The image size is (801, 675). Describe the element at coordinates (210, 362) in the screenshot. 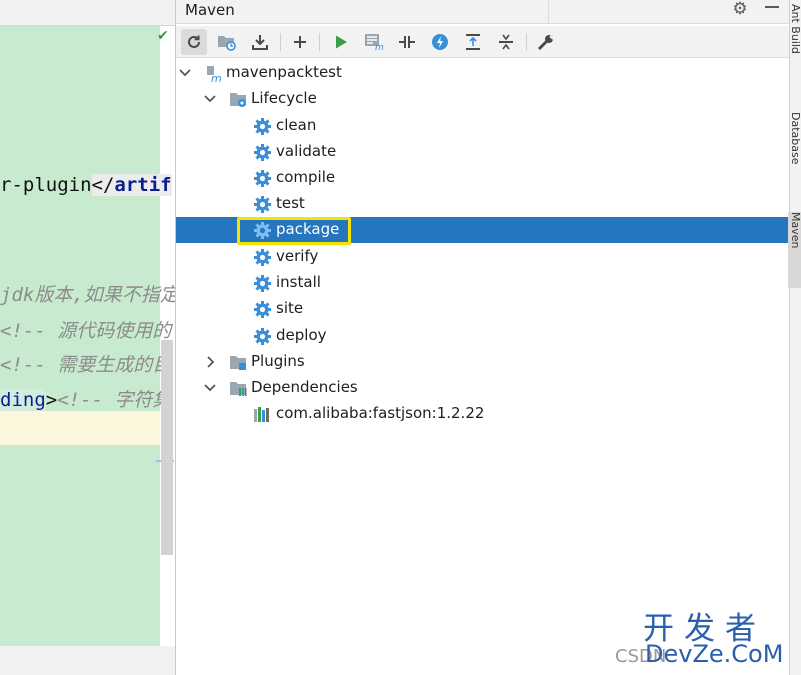

I see `chevron-right-icon` at that location.